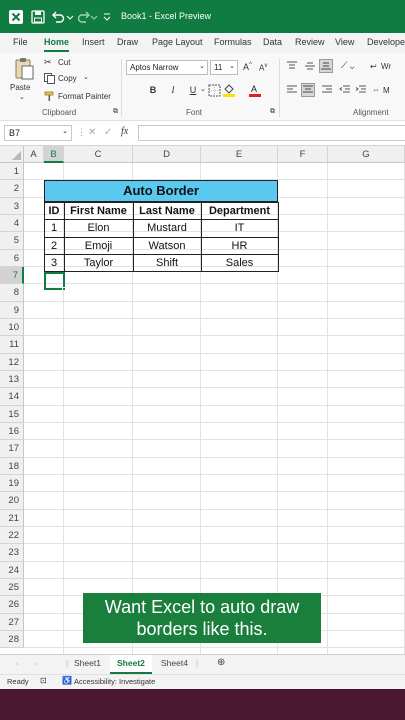  Describe the element at coordinates (193, 90) in the screenshot. I see `underline-label: U` at that location.